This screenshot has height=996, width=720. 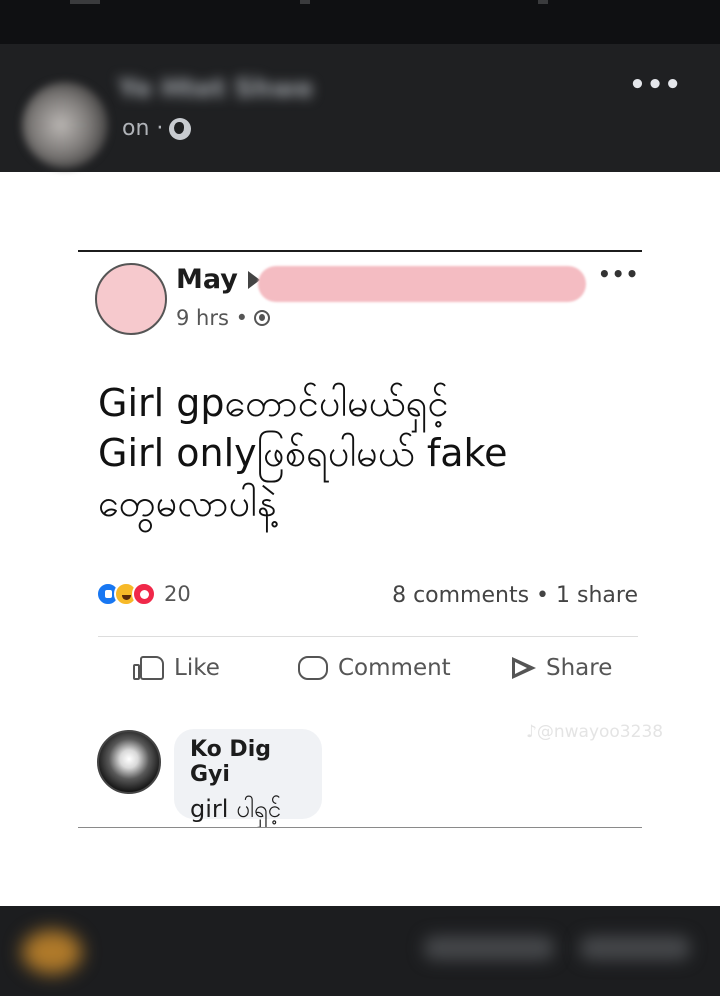 I want to click on inner-author: May, so click(x=218, y=279).